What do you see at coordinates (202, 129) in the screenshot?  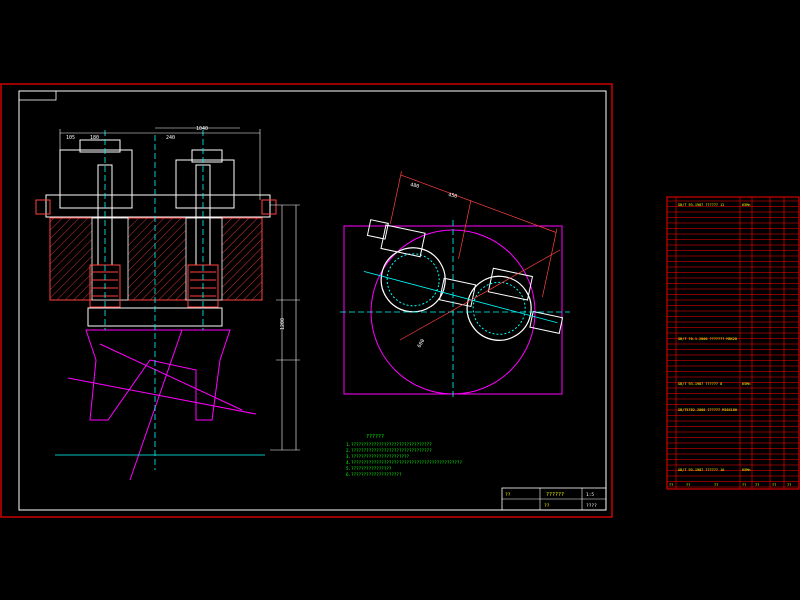 I see `dim-top-overall: 1040` at bounding box center [202, 129].